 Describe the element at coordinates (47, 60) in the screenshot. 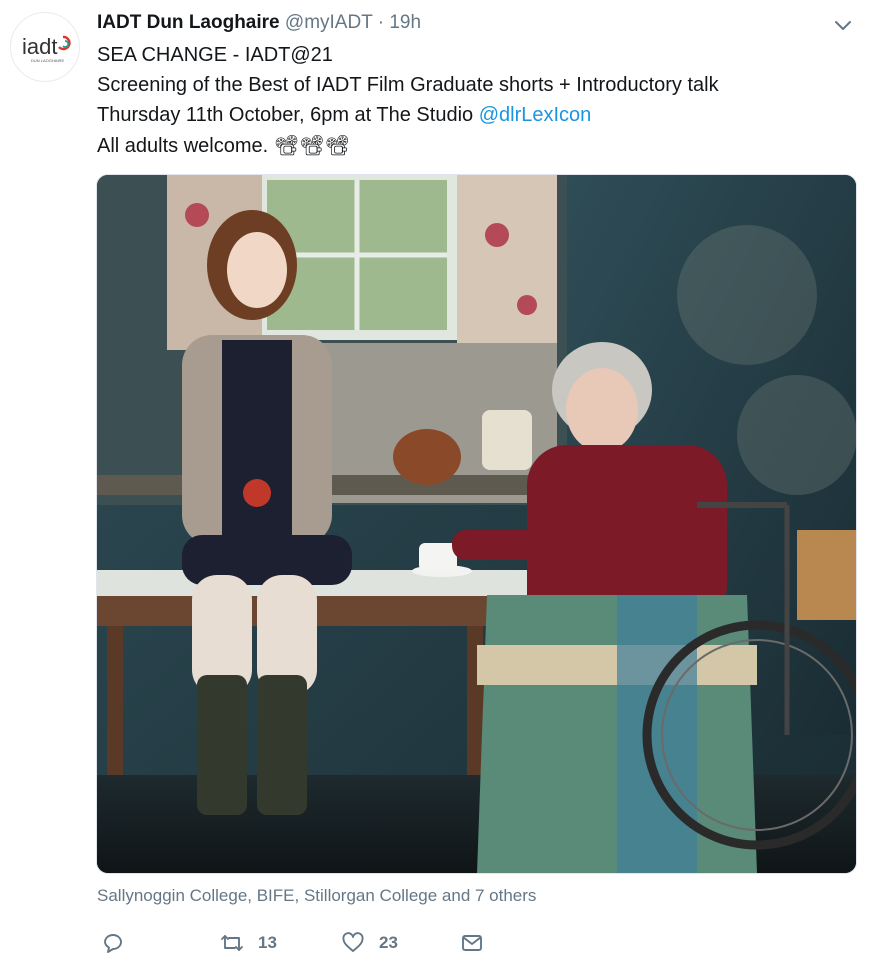

I see `avatar-subtext: DUN LAOGHAIRE` at that location.